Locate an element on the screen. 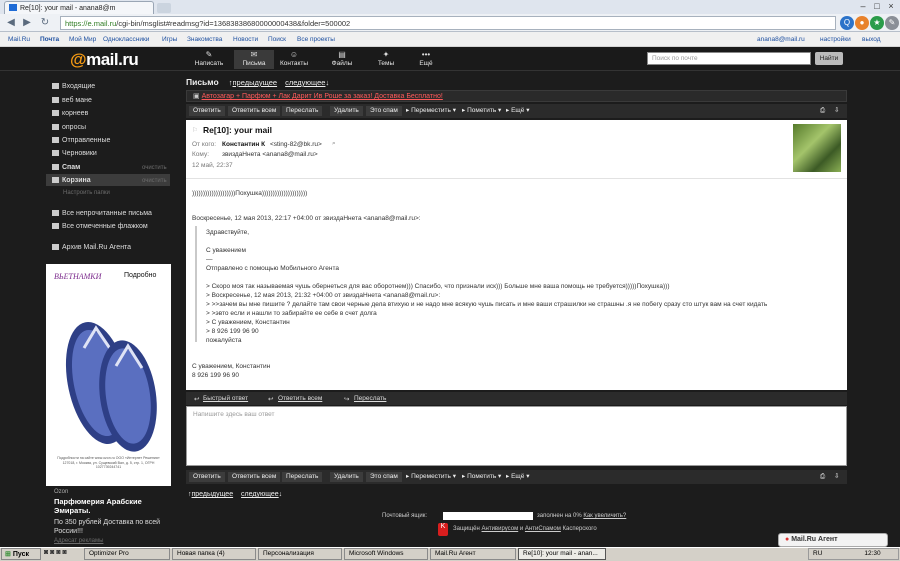 The height and width of the screenshot is (561, 900). folder-spam: Спам is located at coordinates (66, 167).